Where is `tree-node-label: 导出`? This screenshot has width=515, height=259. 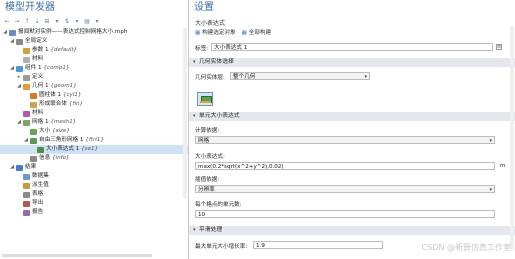 tree-node-label: 导出 is located at coordinates (38, 203).